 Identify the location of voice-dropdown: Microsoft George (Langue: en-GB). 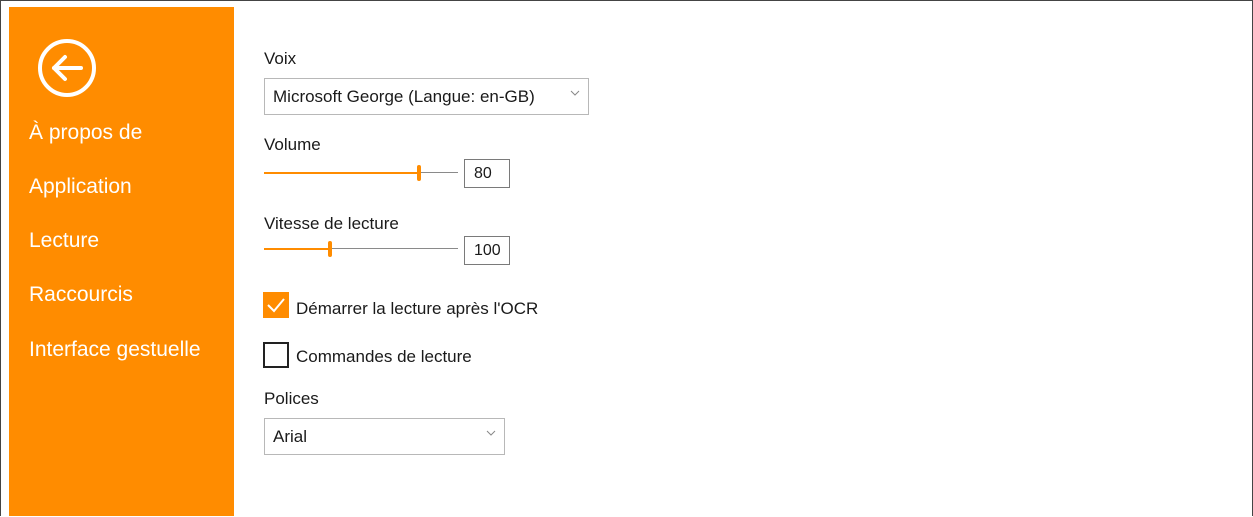
(426, 96).